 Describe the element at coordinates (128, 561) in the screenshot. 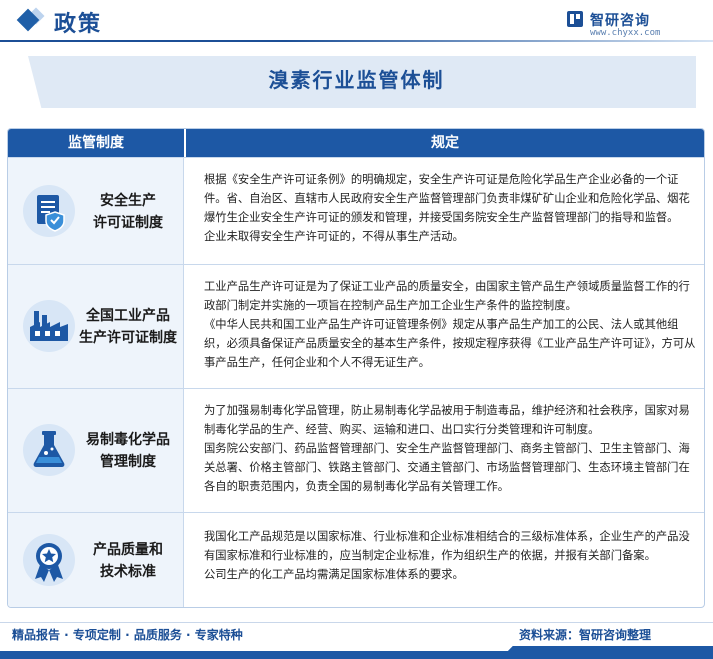

I see `row-title: 产品质量和 技术标准` at that location.